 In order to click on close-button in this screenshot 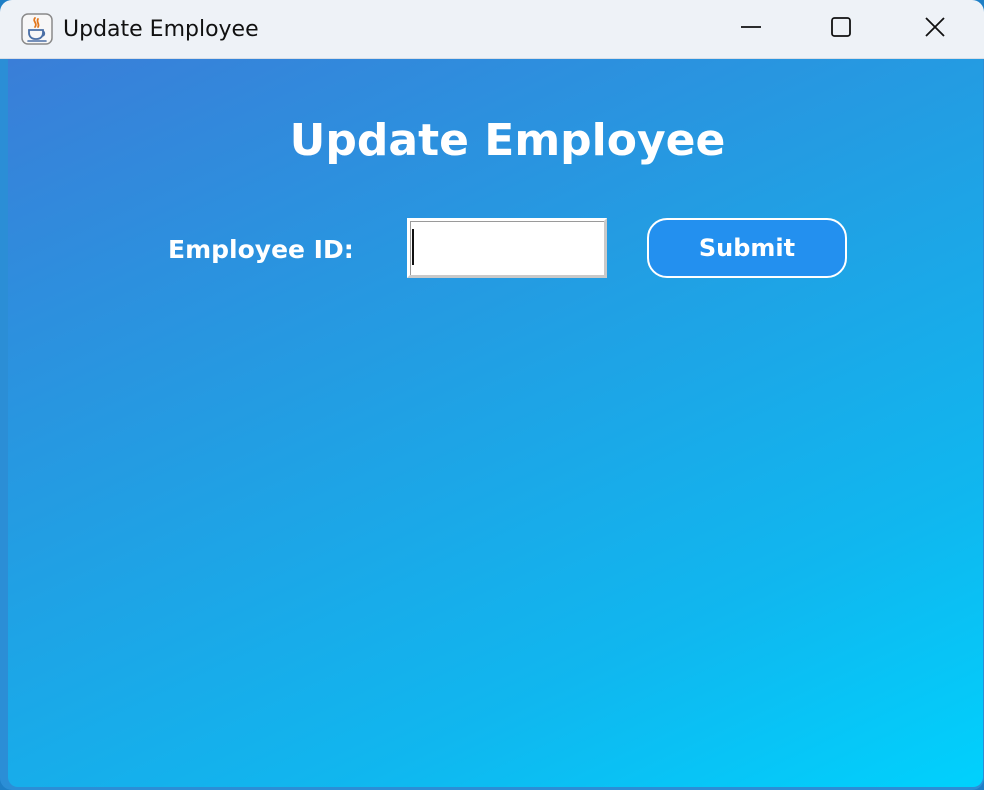, I will do `click(935, 29)`.